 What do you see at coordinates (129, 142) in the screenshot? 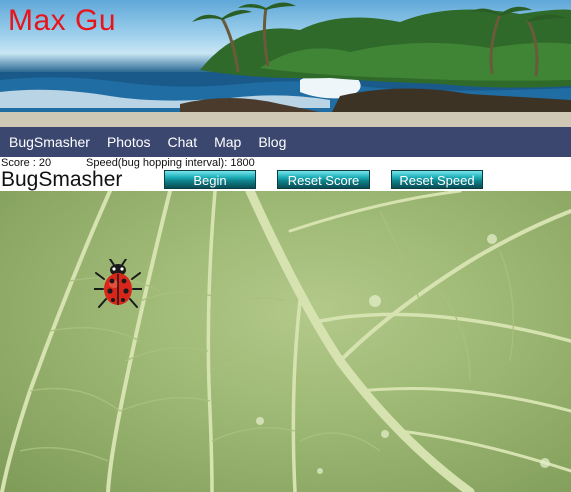
I see `nav-item-photos: Photos` at bounding box center [129, 142].